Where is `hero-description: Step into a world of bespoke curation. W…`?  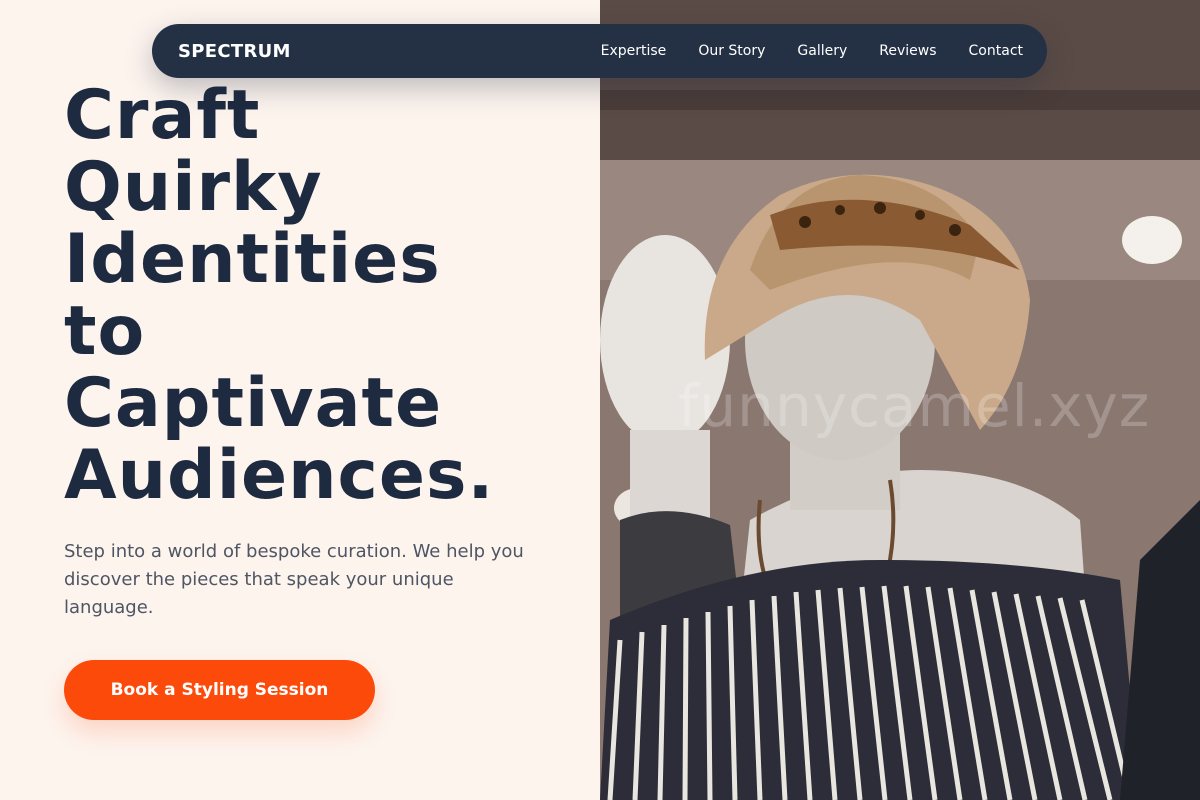
hero-description: Step into a world of bespoke curation. W… is located at coordinates (294, 579).